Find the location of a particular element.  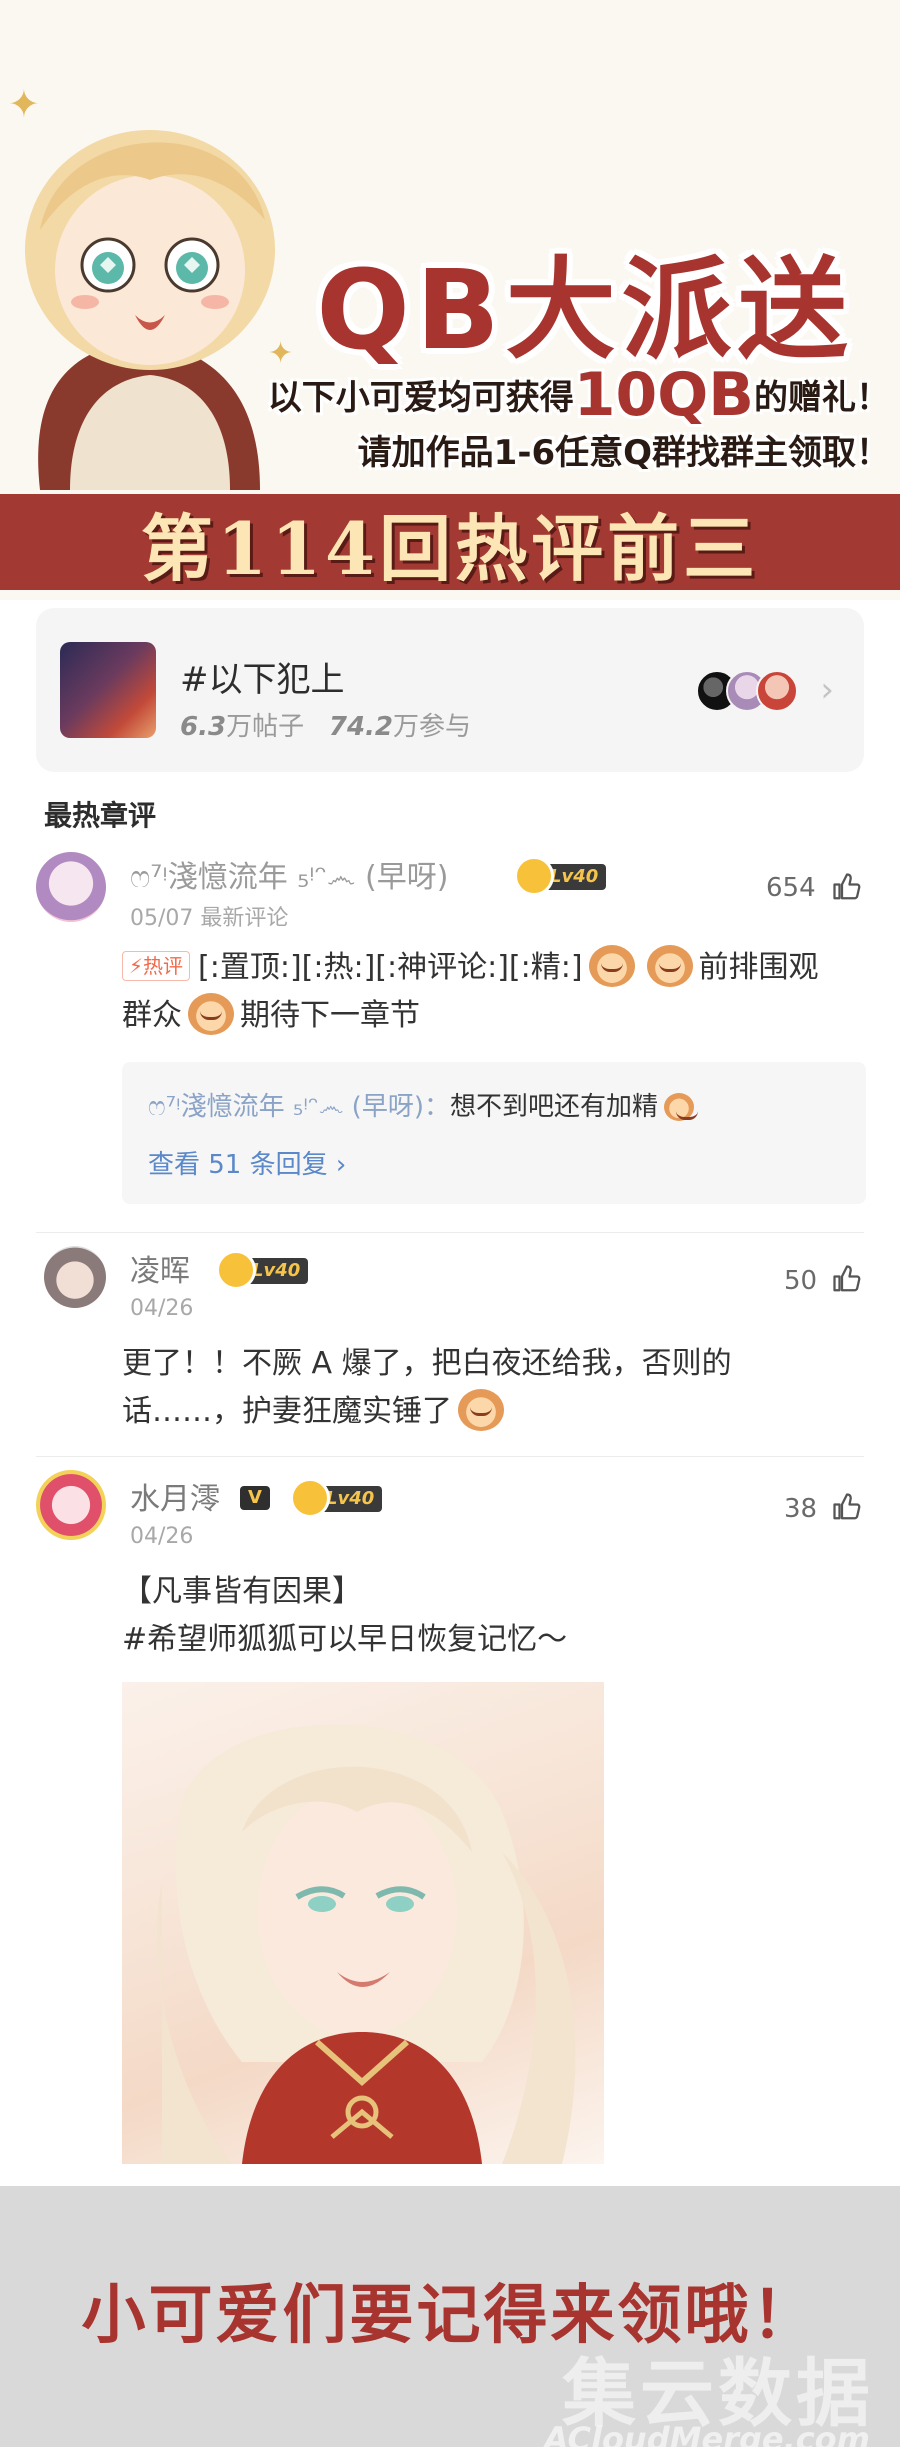

like-count: 654 is located at coordinates (791, 888).